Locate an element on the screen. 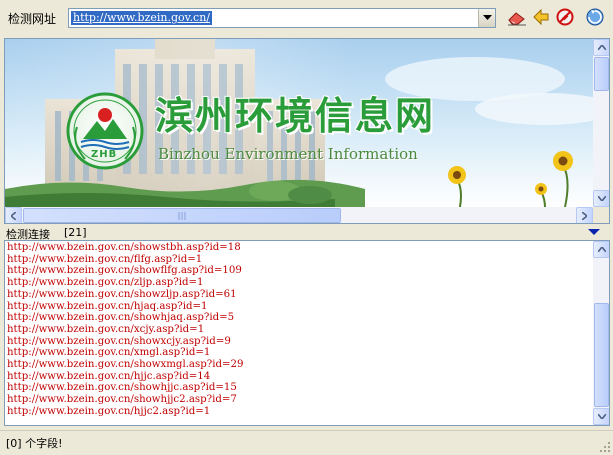  stop-button is located at coordinates (565, 17).